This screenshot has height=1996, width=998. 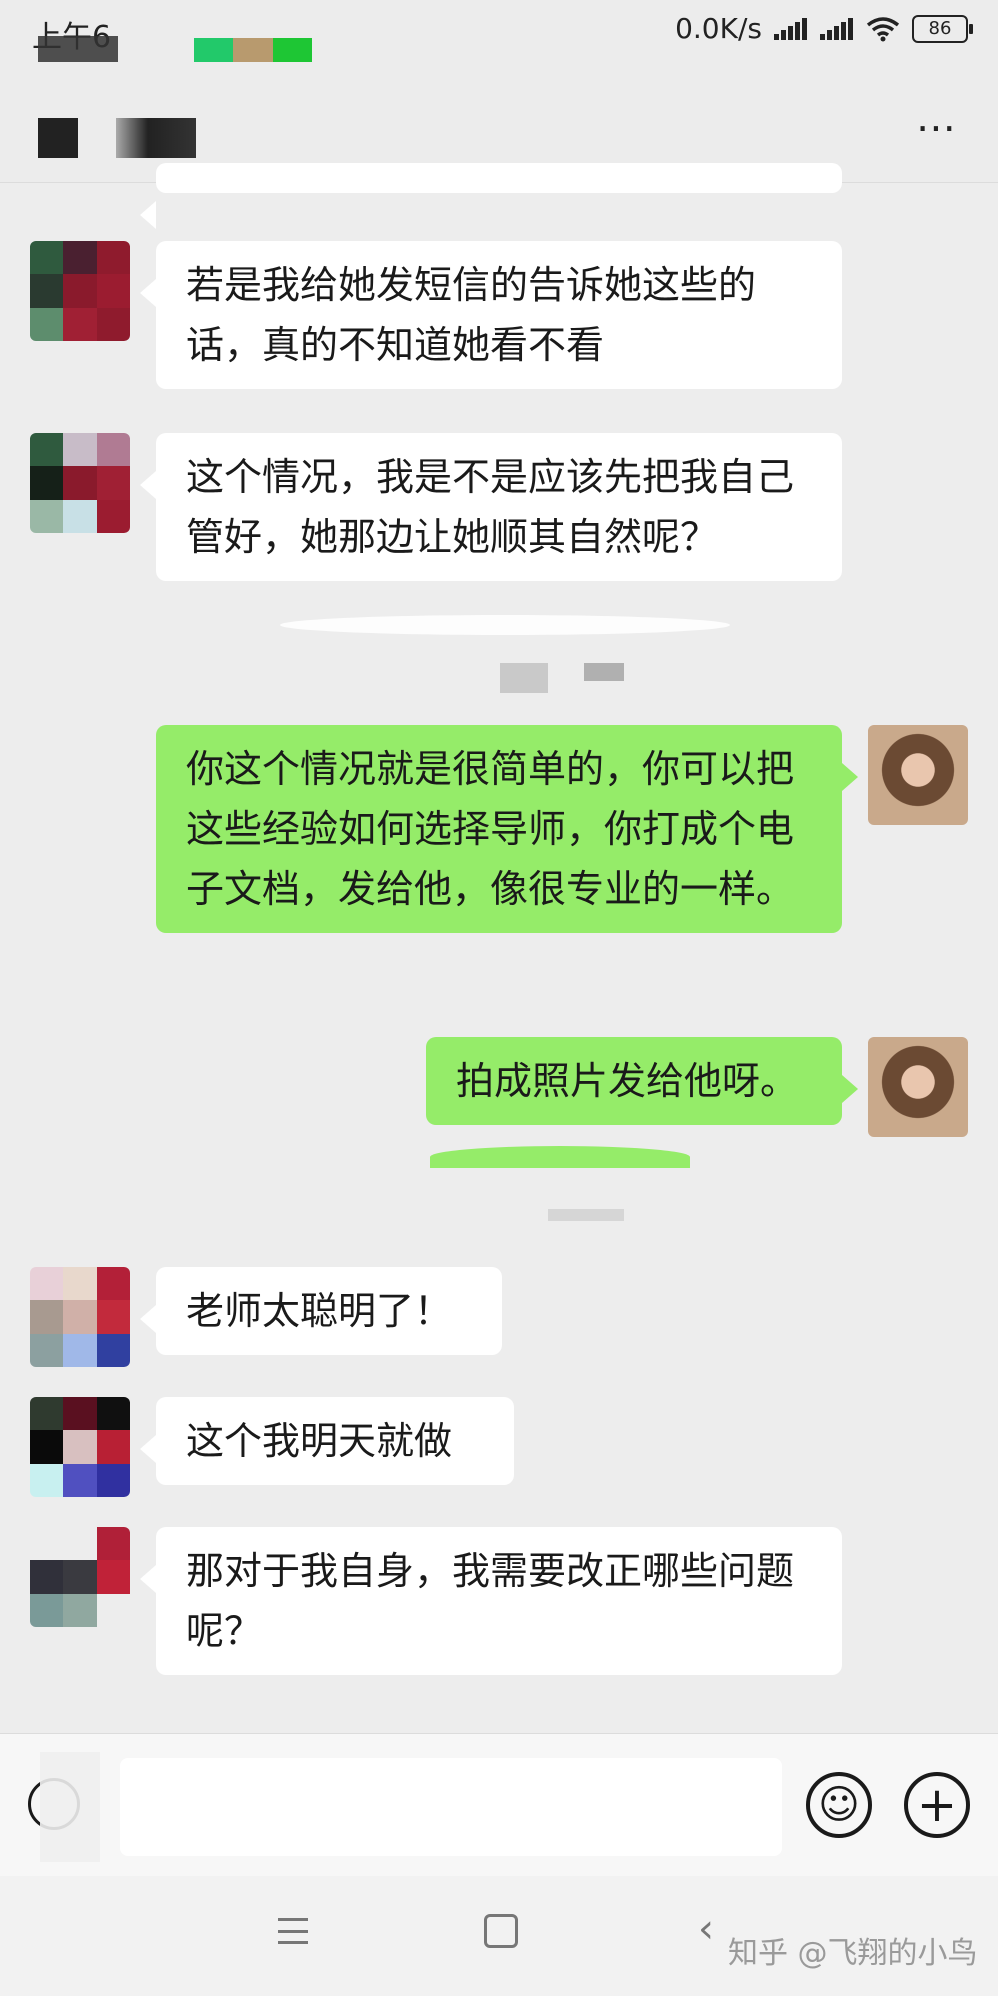 I want to click on status-indicators: 0.0K/s 86, so click(x=824, y=28).